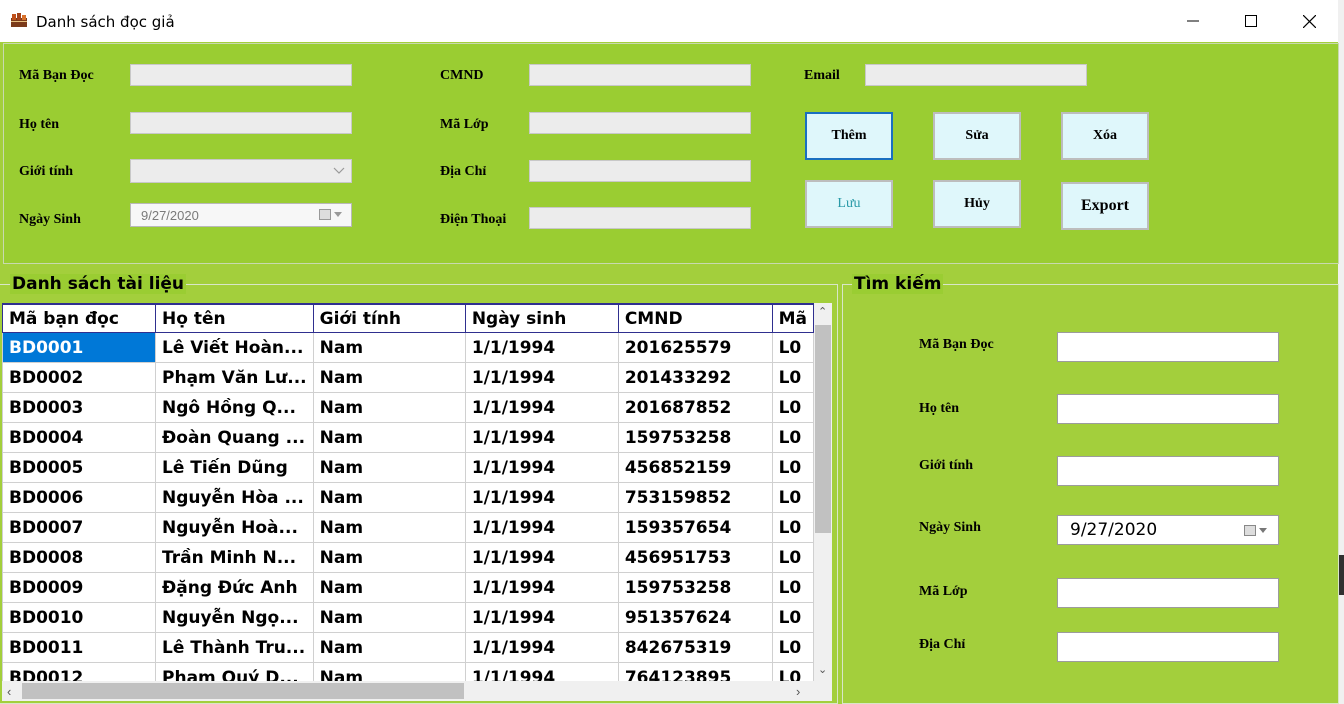 Image resolution: width=1344 pixels, height=704 pixels. What do you see at coordinates (849, 136) in the screenshot?
I see `them-button: Thêm` at bounding box center [849, 136].